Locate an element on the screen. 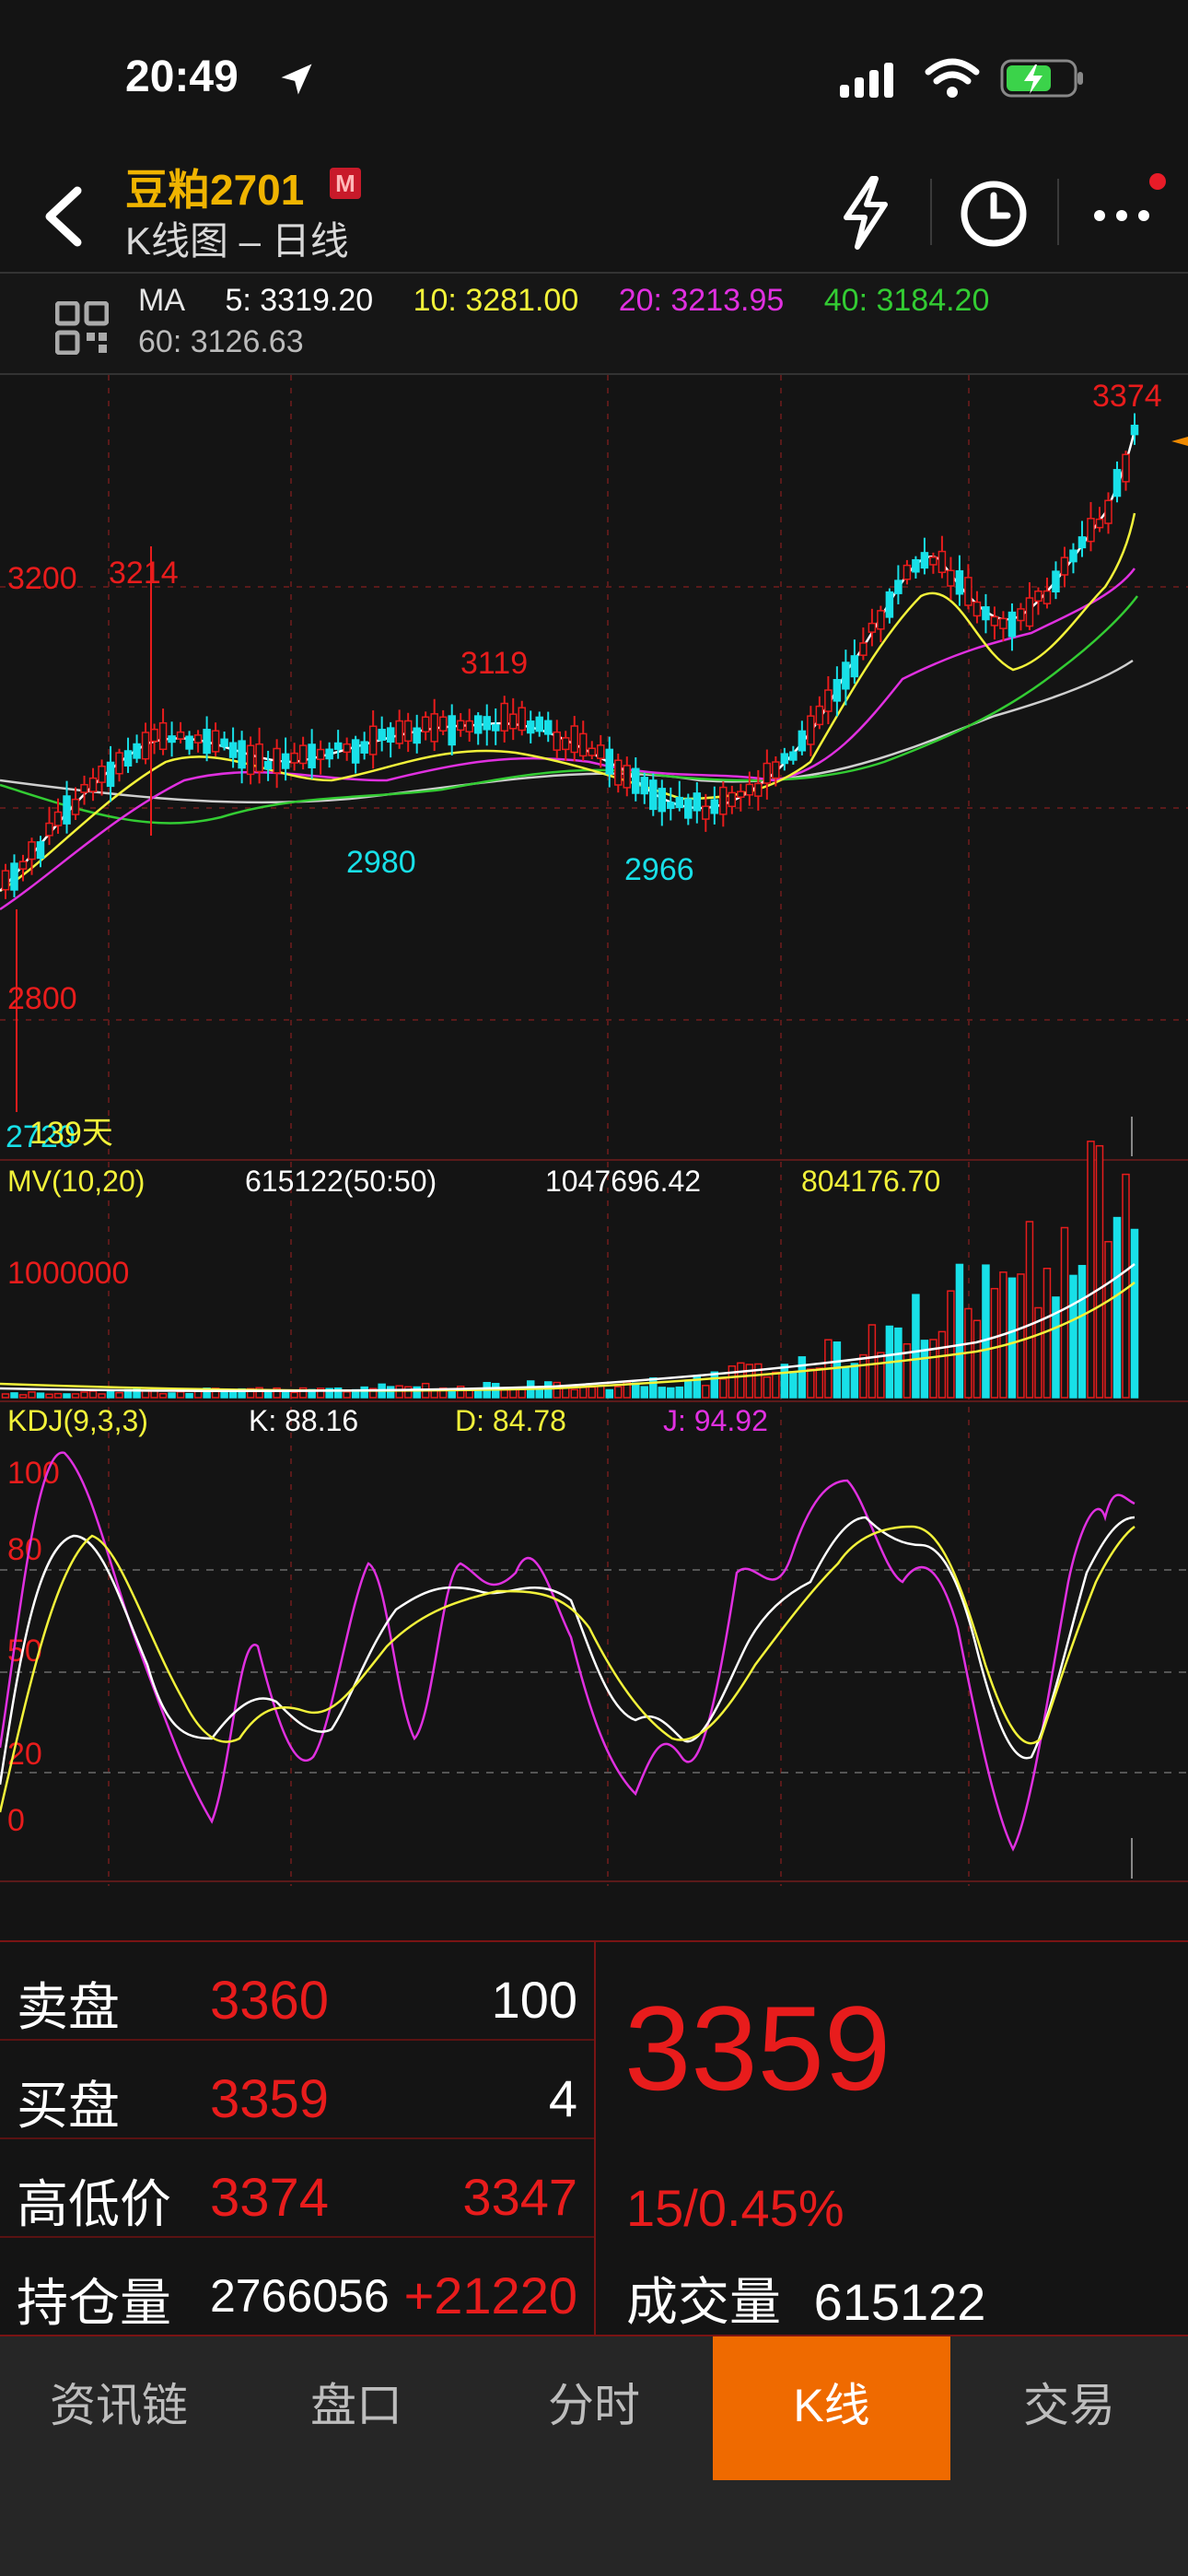 Image resolution: width=1188 pixels, height=2576 pixels. wifi-icon is located at coordinates (952, 78).